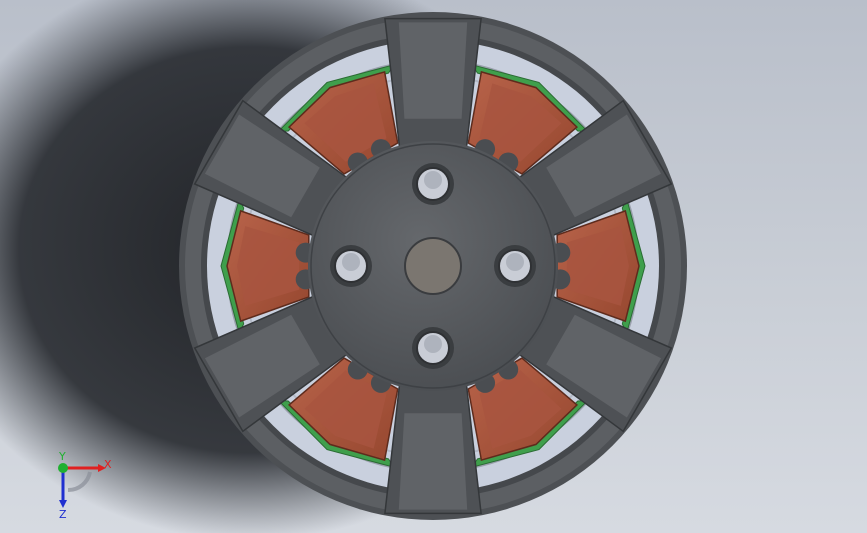 This screenshot has width=867, height=533. Describe the element at coordinates (63, 468) in the screenshot. I see `y-axis-point` at that location.